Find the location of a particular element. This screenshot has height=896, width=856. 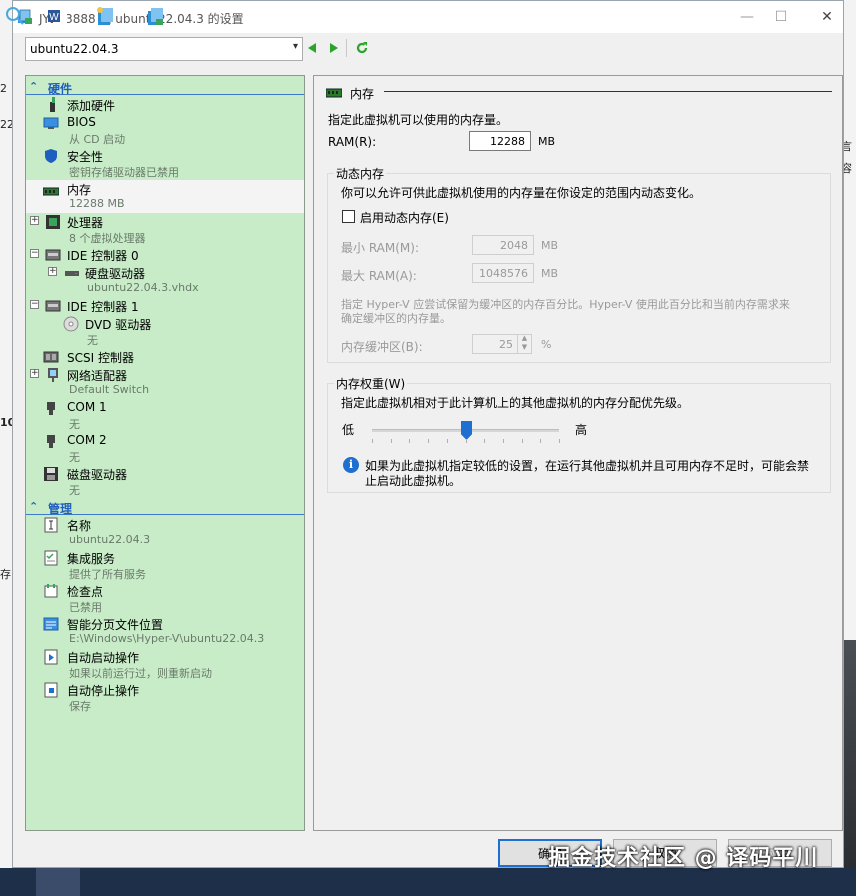

tree-item-dvd-drive: DVD 驱动器 无 is located at coordinates (165, 332).